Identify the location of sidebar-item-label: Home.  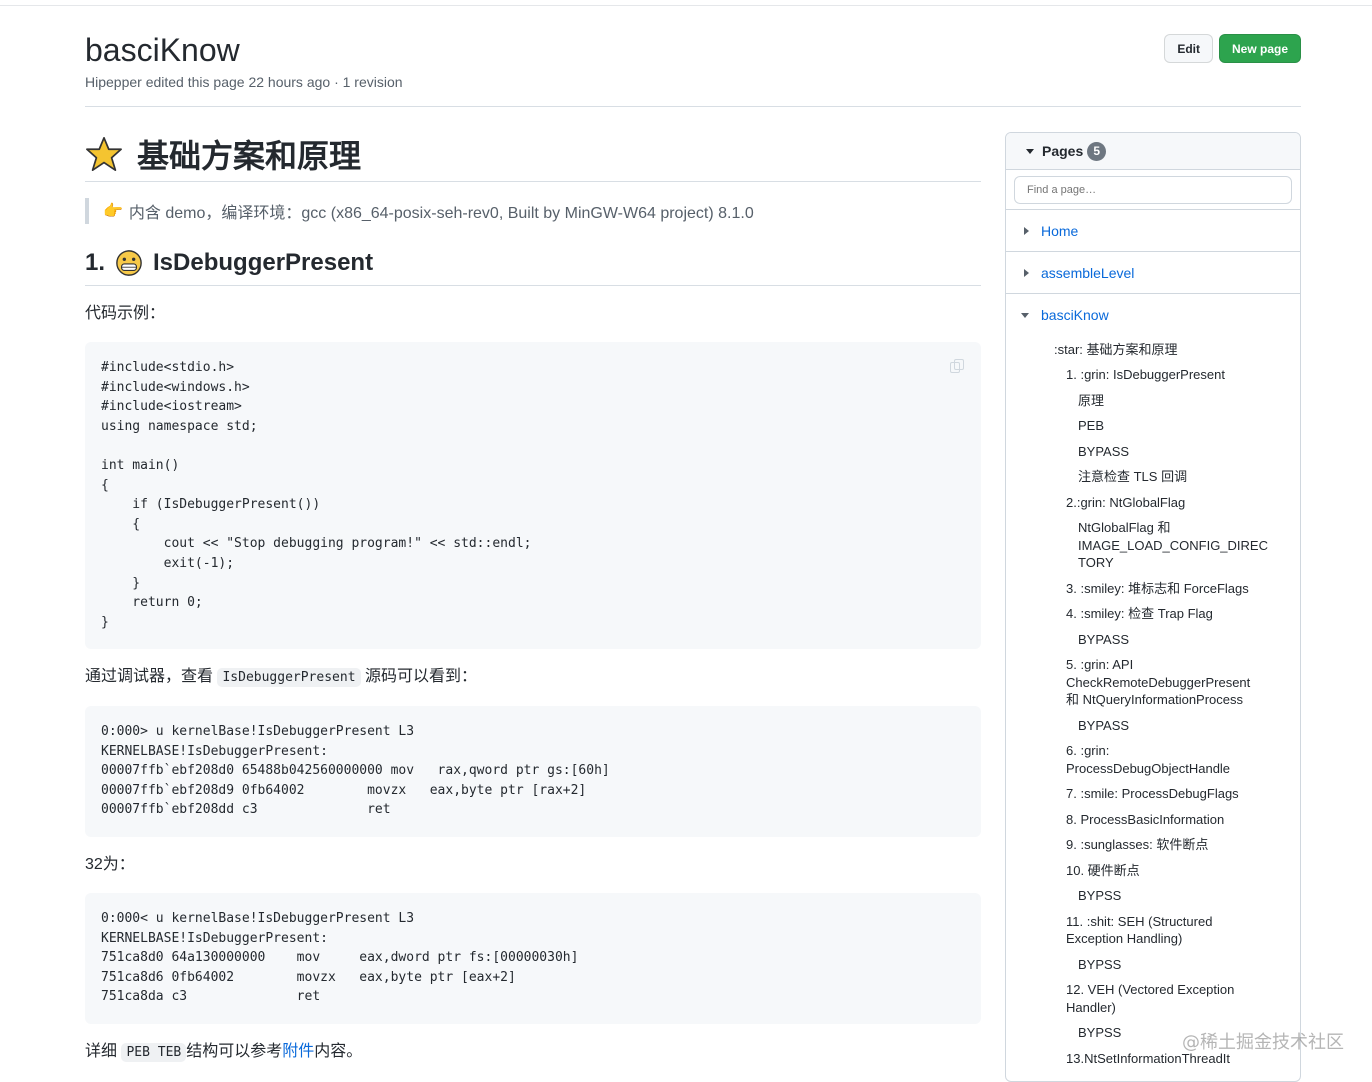
(1059, 231).